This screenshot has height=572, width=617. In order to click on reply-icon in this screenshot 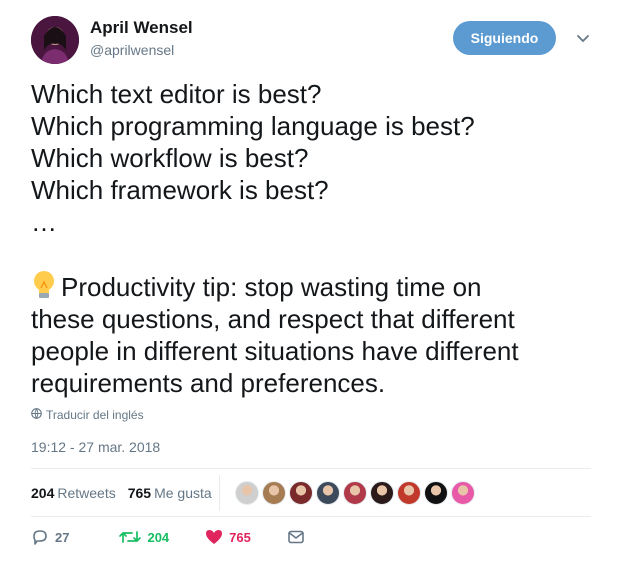, I will do `click(40, 537)`.